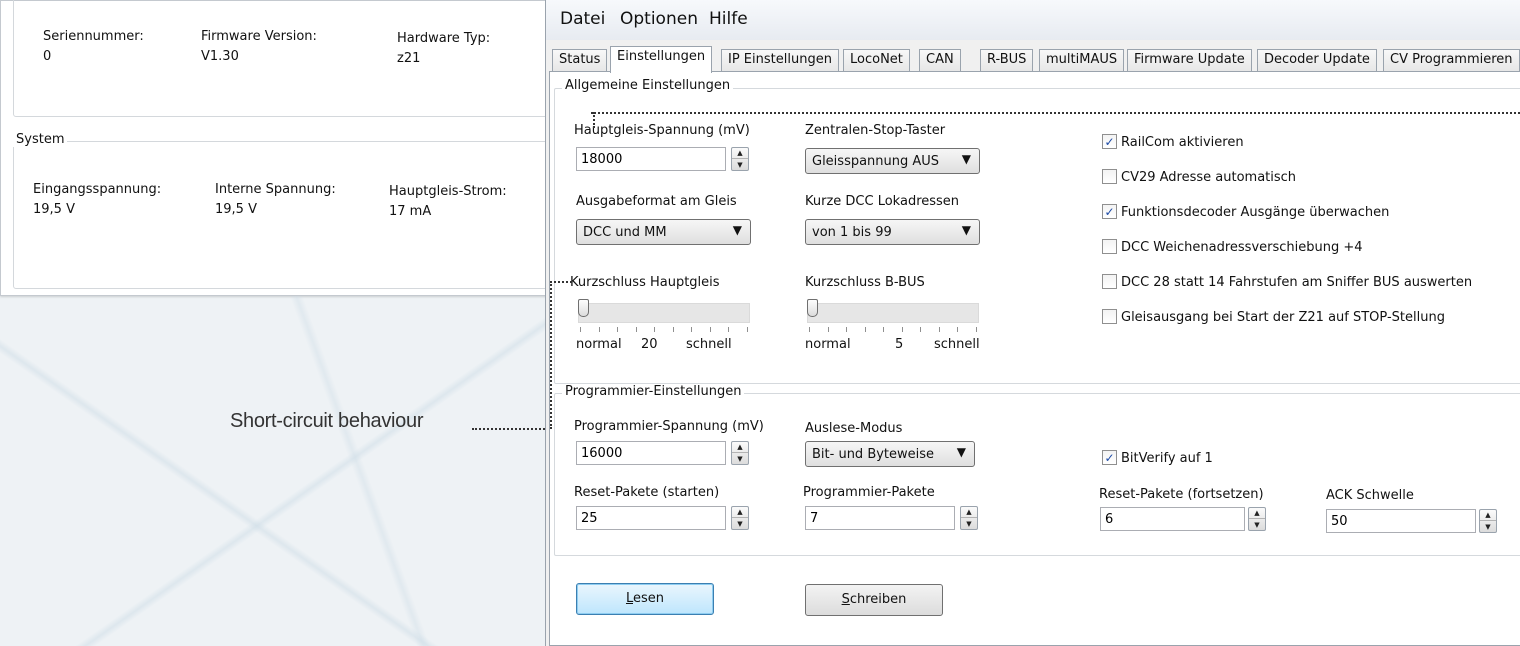 The width and height of the screenshot is (1520, 646). I want to click on tab-status: Status, so click(580, 60).